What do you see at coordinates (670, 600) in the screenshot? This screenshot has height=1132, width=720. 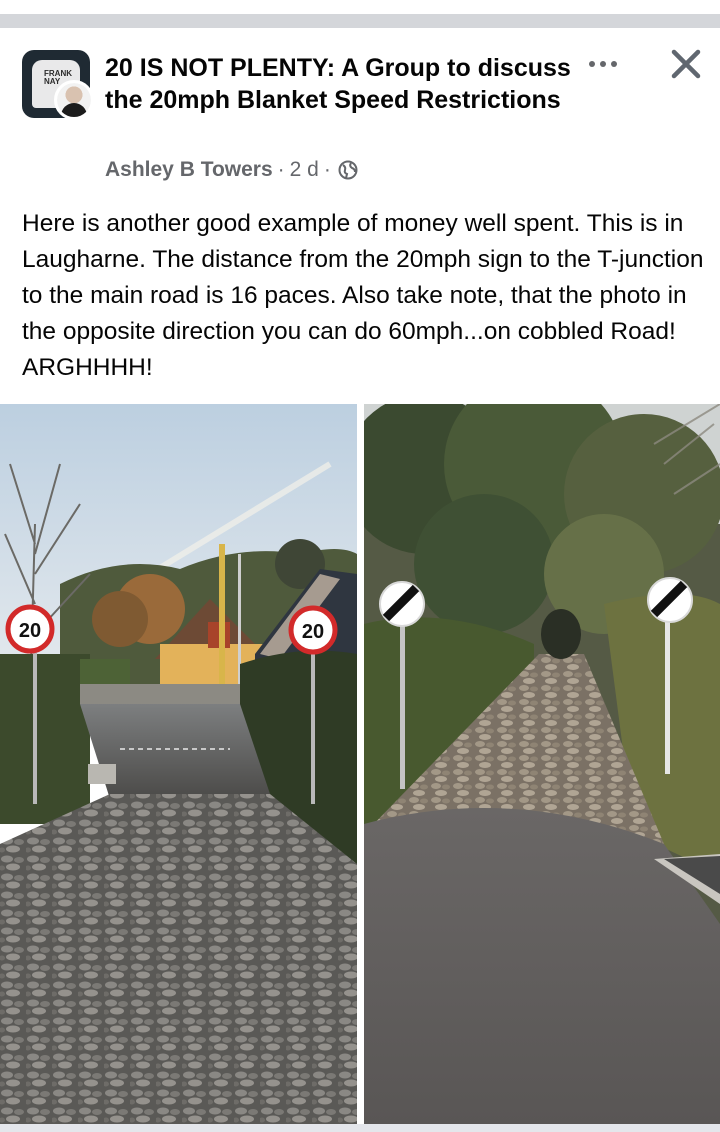 I see `national-speed-limit-sign-right` at bounding box center [670, 600].